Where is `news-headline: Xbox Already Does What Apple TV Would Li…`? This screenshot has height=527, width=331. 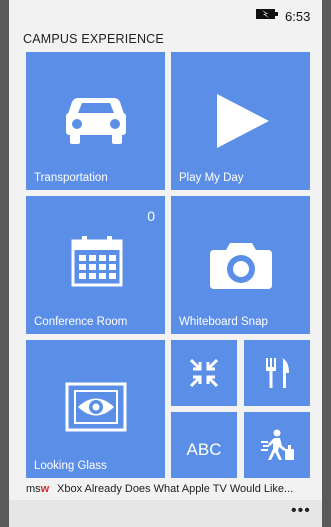 news-headline: Xbox Already Does What Apple TV Would Li… is located at coordinates (175, 489).